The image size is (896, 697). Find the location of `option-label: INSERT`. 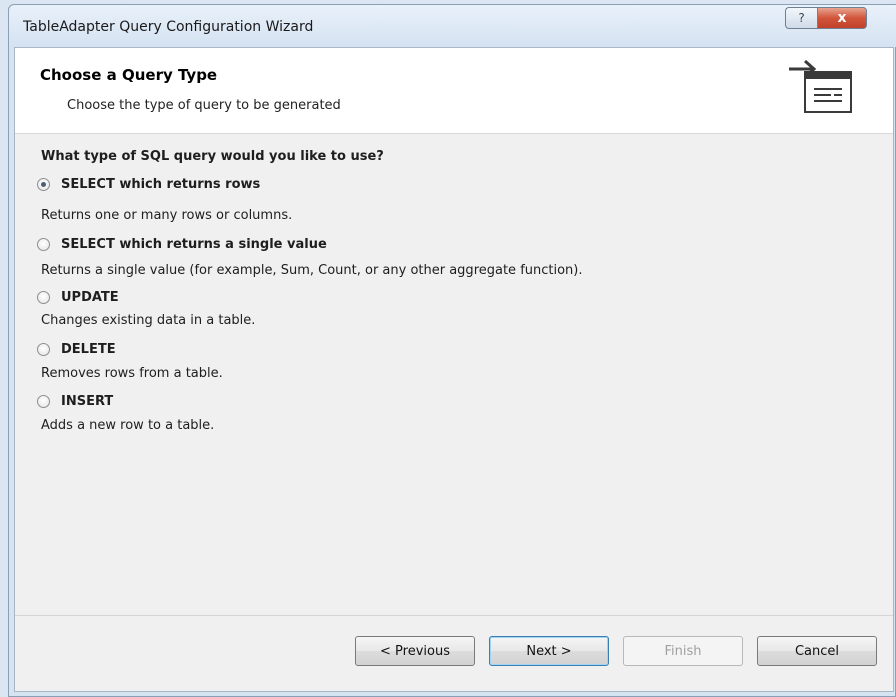

option-label: INSERT is located at coordinates (87, 401).